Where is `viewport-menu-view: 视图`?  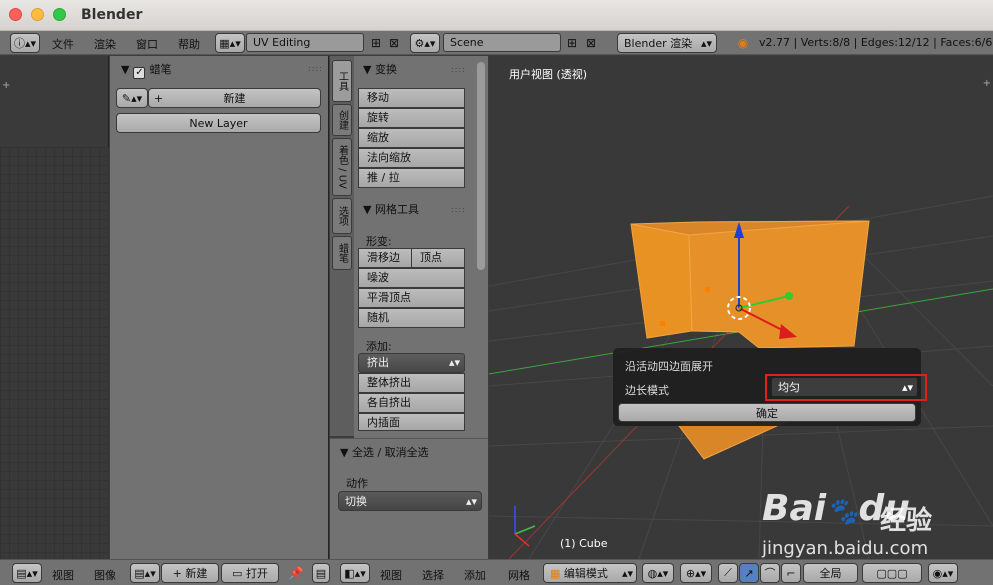 viewport-menu-view: 视图 is located at coordinates (391, 575).